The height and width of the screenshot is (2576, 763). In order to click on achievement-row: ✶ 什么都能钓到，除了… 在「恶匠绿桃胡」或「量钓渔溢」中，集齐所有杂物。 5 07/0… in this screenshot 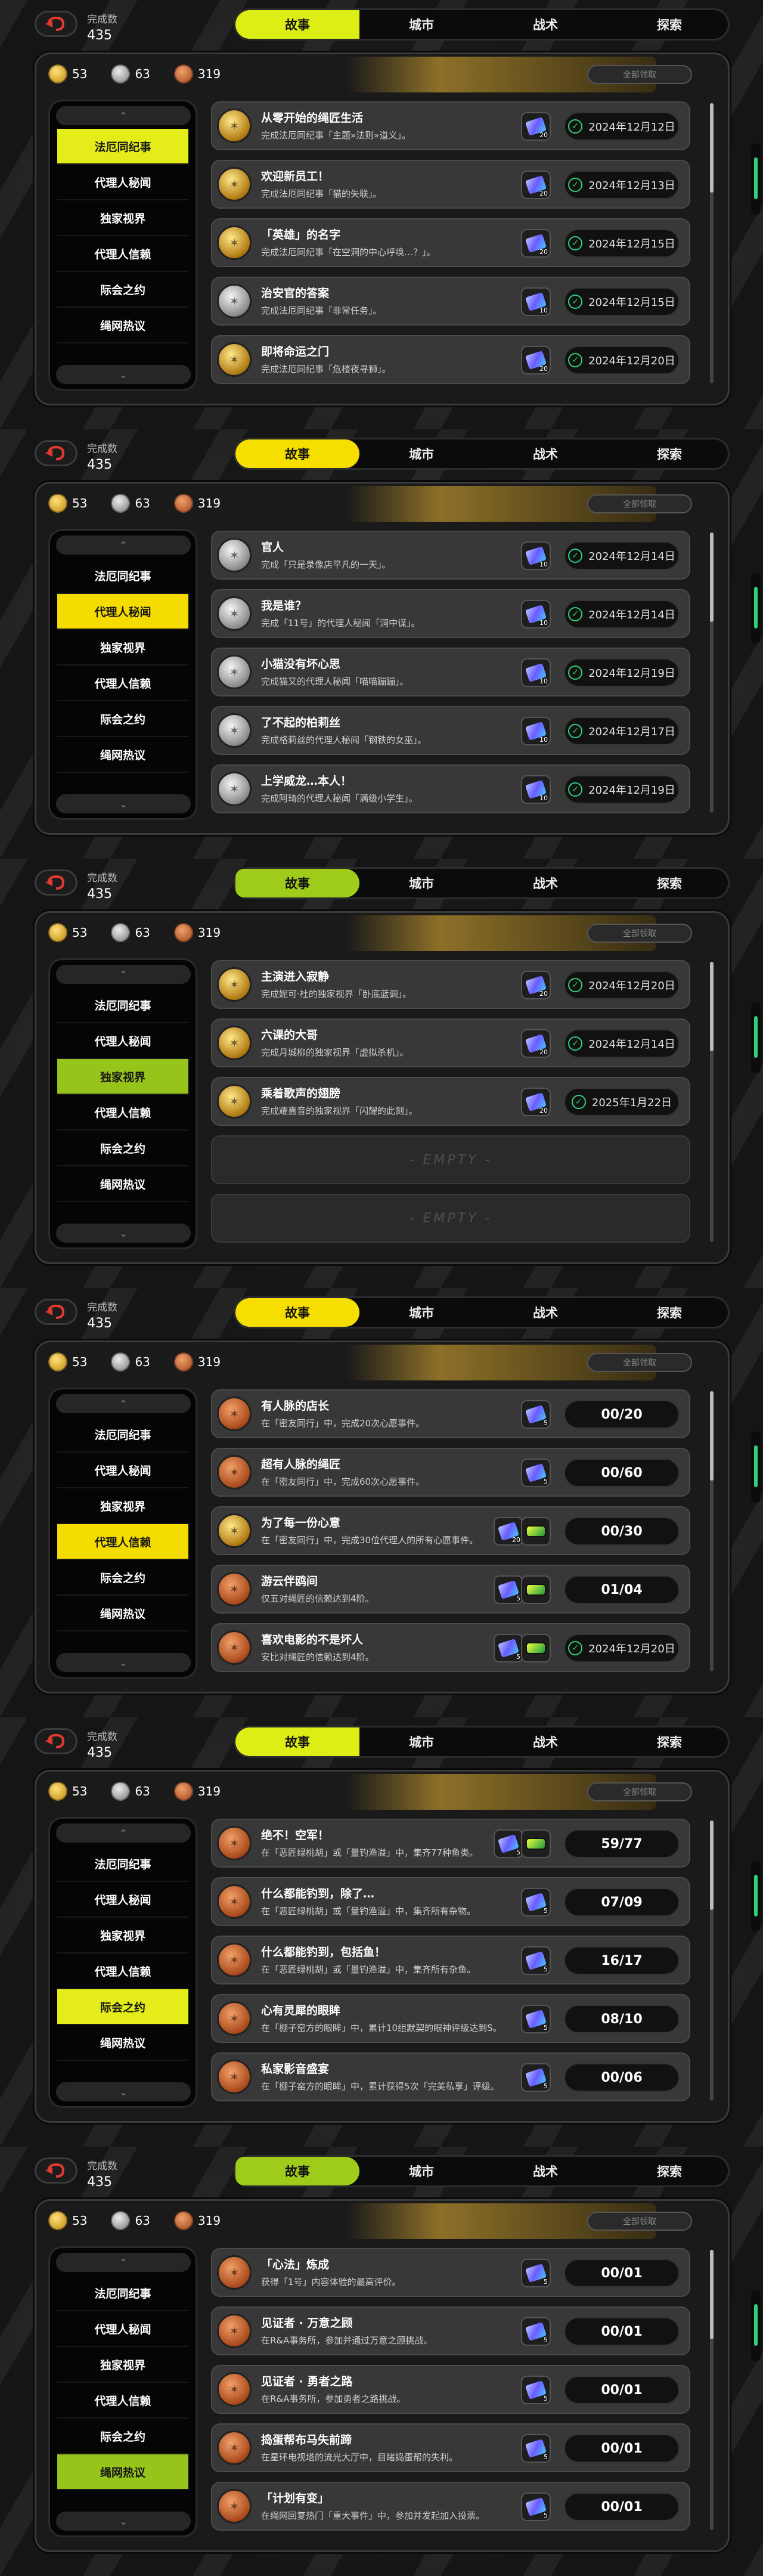, I will do `click(450, 1902)`.